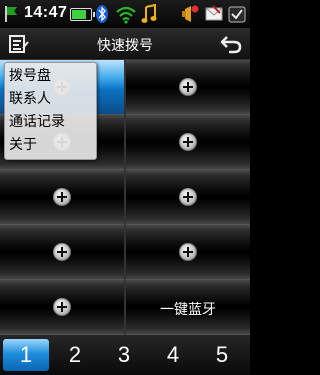  I want to click on settings-icon, so click(237, 14).